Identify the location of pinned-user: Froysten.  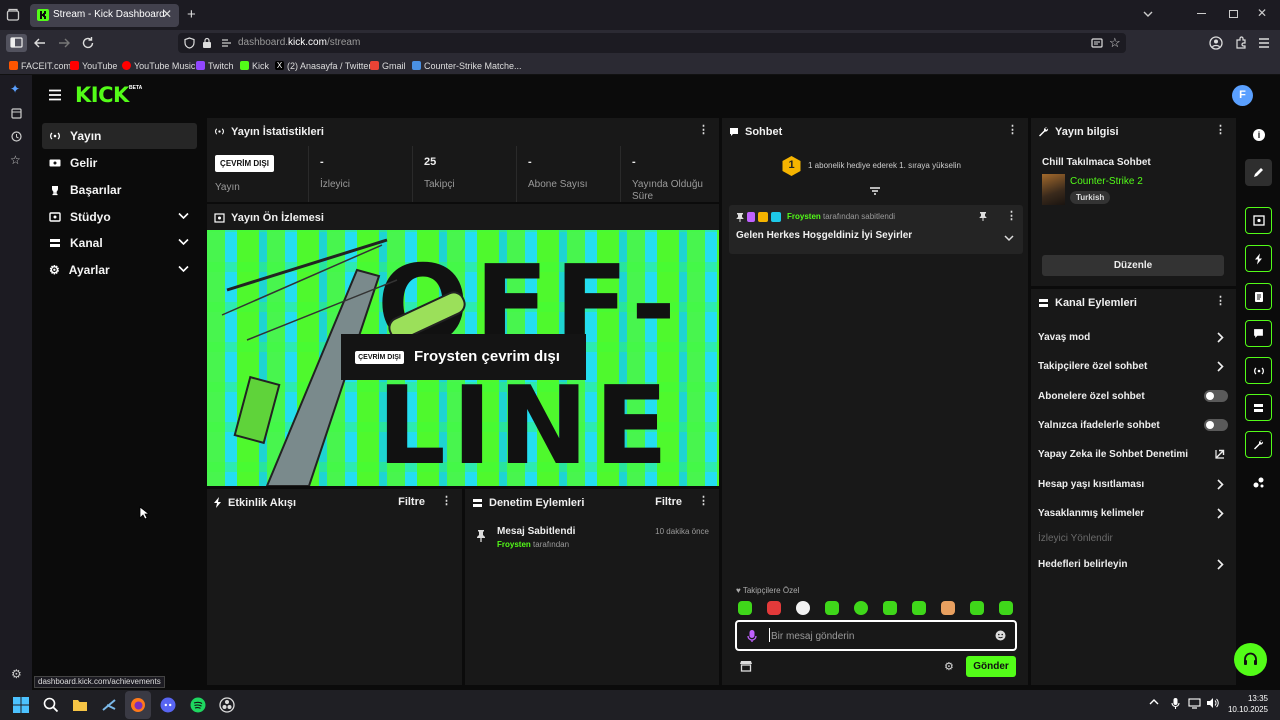
(804, 216).